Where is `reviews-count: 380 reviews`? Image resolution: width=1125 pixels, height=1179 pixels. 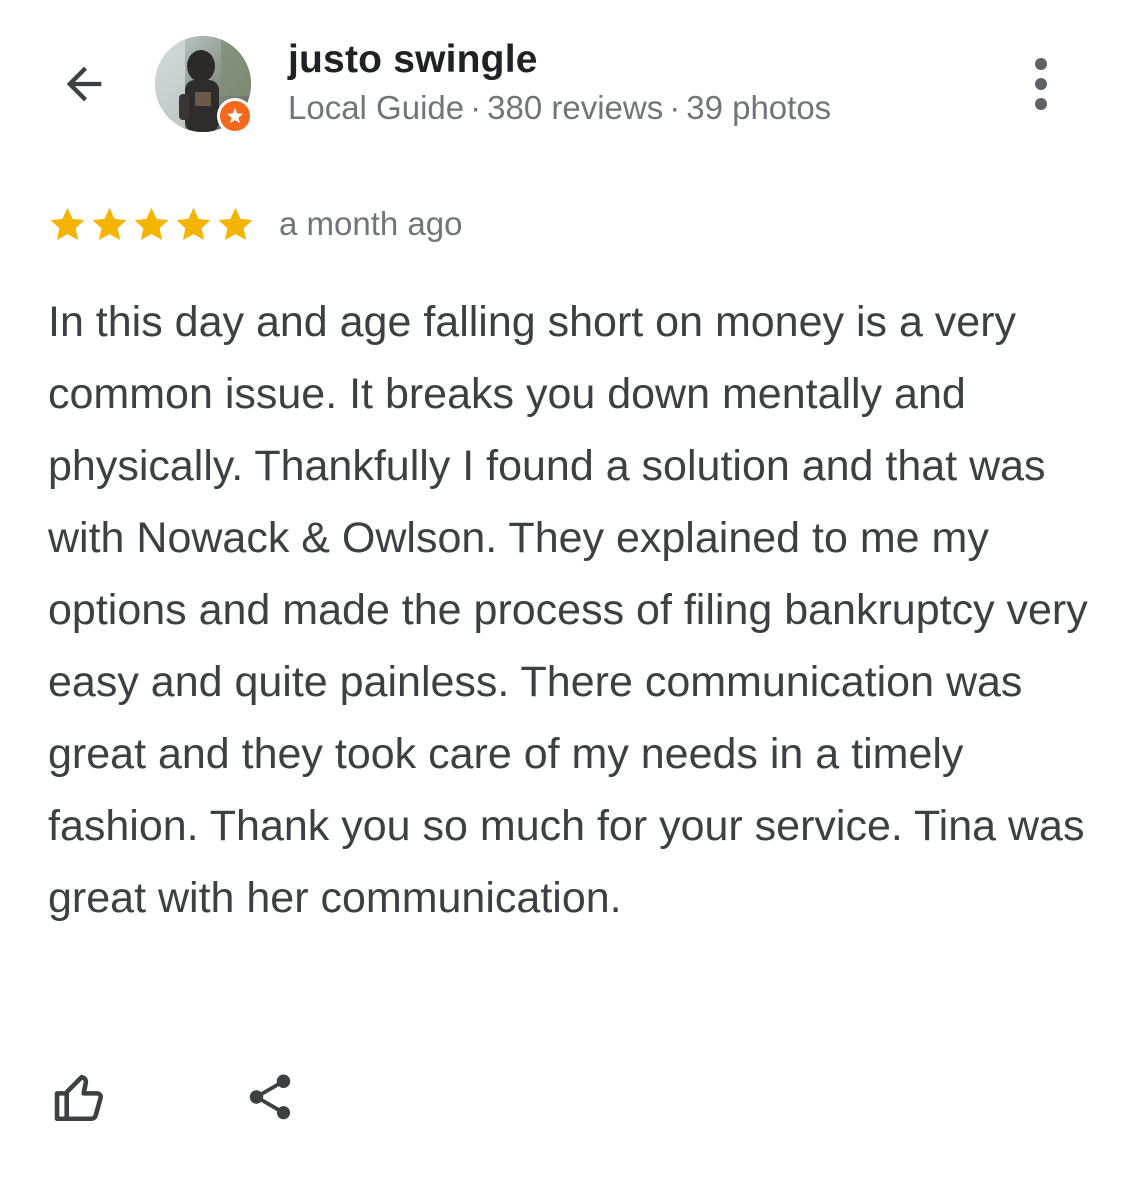 reviews-count: 380 reviews is located at coordinates (575, 107).